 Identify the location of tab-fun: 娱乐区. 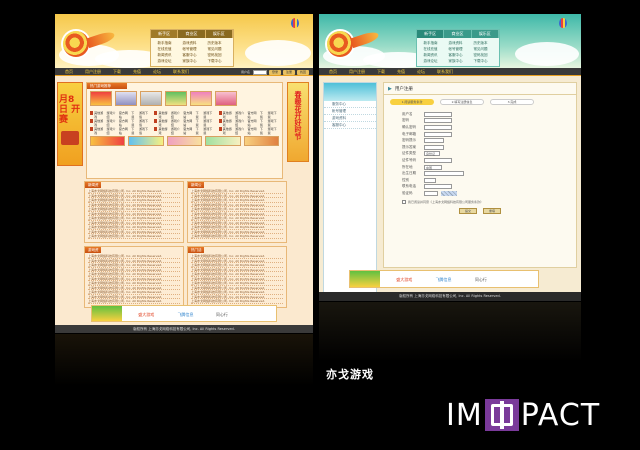
(219, 34).